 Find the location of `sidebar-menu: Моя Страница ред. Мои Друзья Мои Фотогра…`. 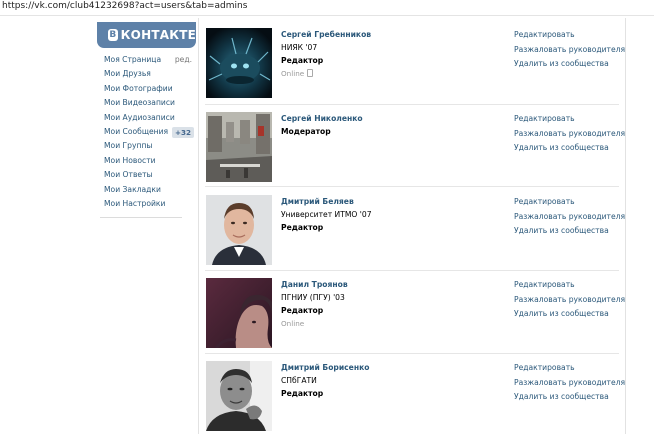

sidebar-menu: Моя Страница ред. Мои Друзья Мои Фотогра… is located at coordinates (149, 132).